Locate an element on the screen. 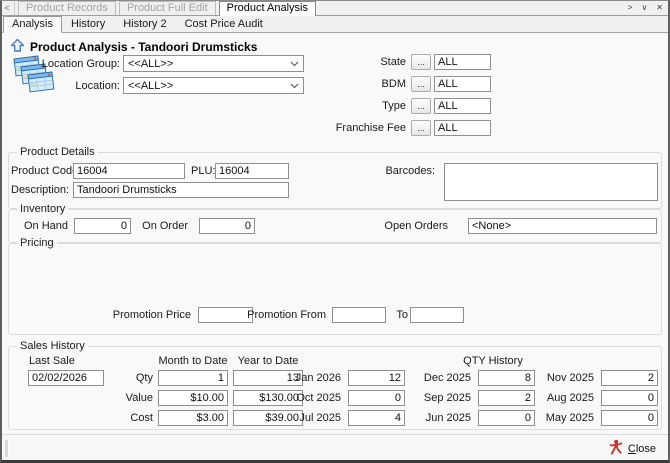 The height and width of the screenshot is (463, 670). pricing-legend: Pricing is located at coordinates (37, 243).